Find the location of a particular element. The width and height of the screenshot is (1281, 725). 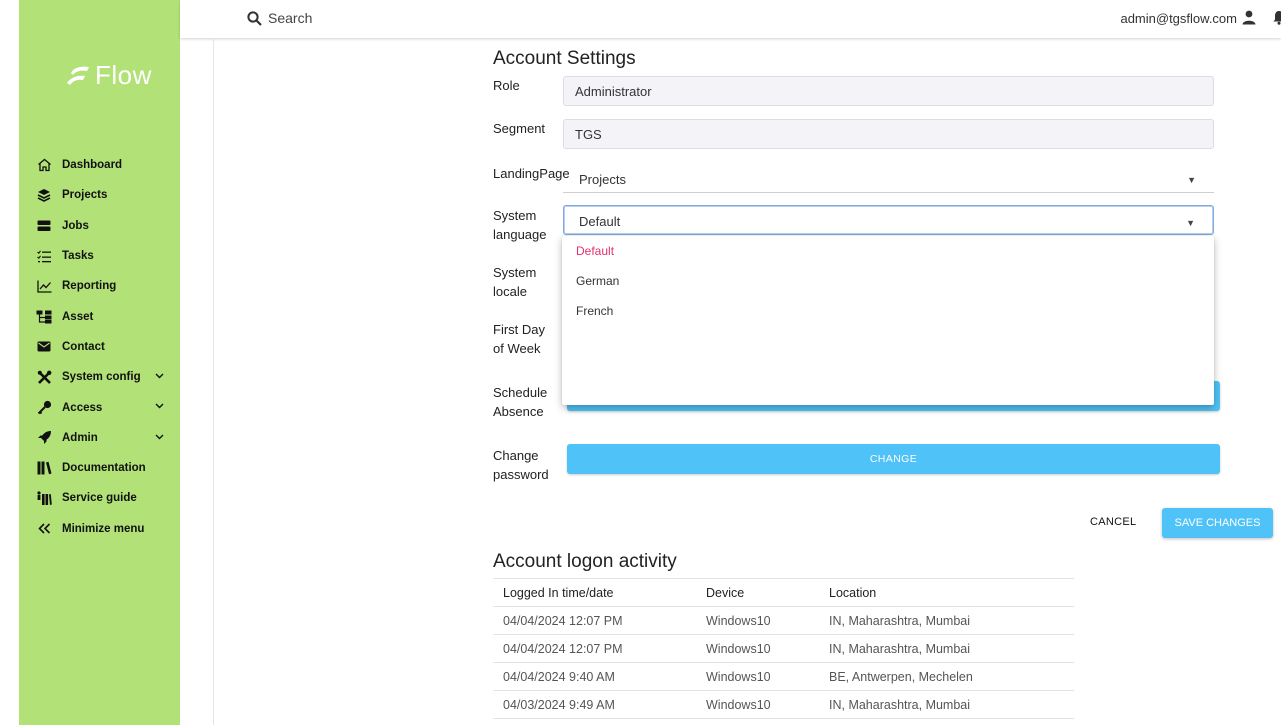

sidebar-item-label: Reporting is located at coordinates (89, 286).